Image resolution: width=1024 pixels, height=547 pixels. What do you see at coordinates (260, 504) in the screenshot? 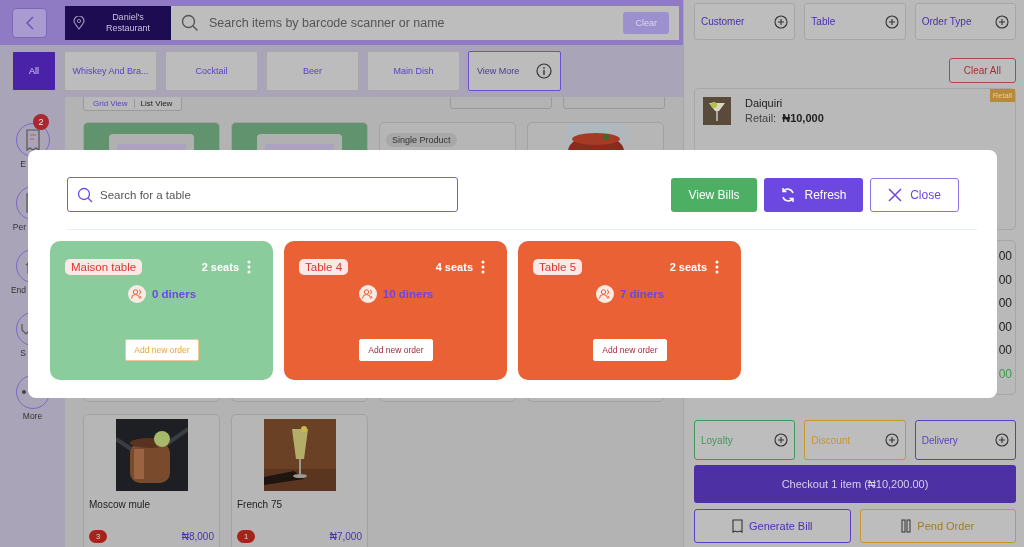
I see `product-name: French 75` at bounding box center [260, 504].